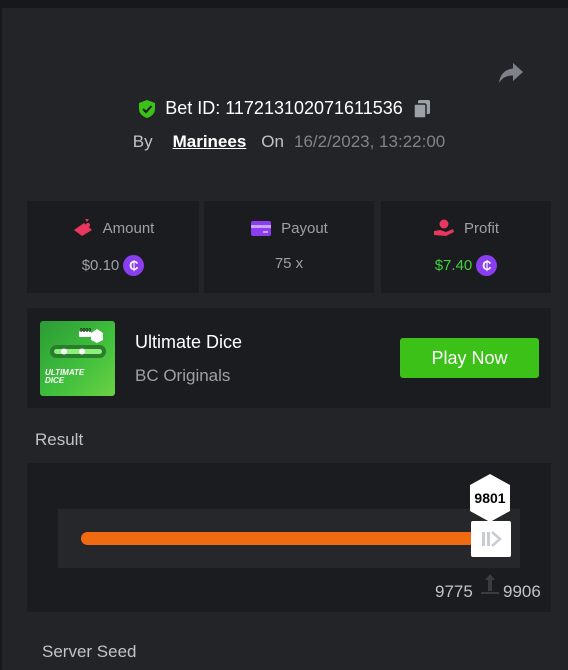 Image resolution: width=568 pixels, height=670 pixels. I want to click on bet-id: Bet ID: 117213102071611536, so click(284, 108).